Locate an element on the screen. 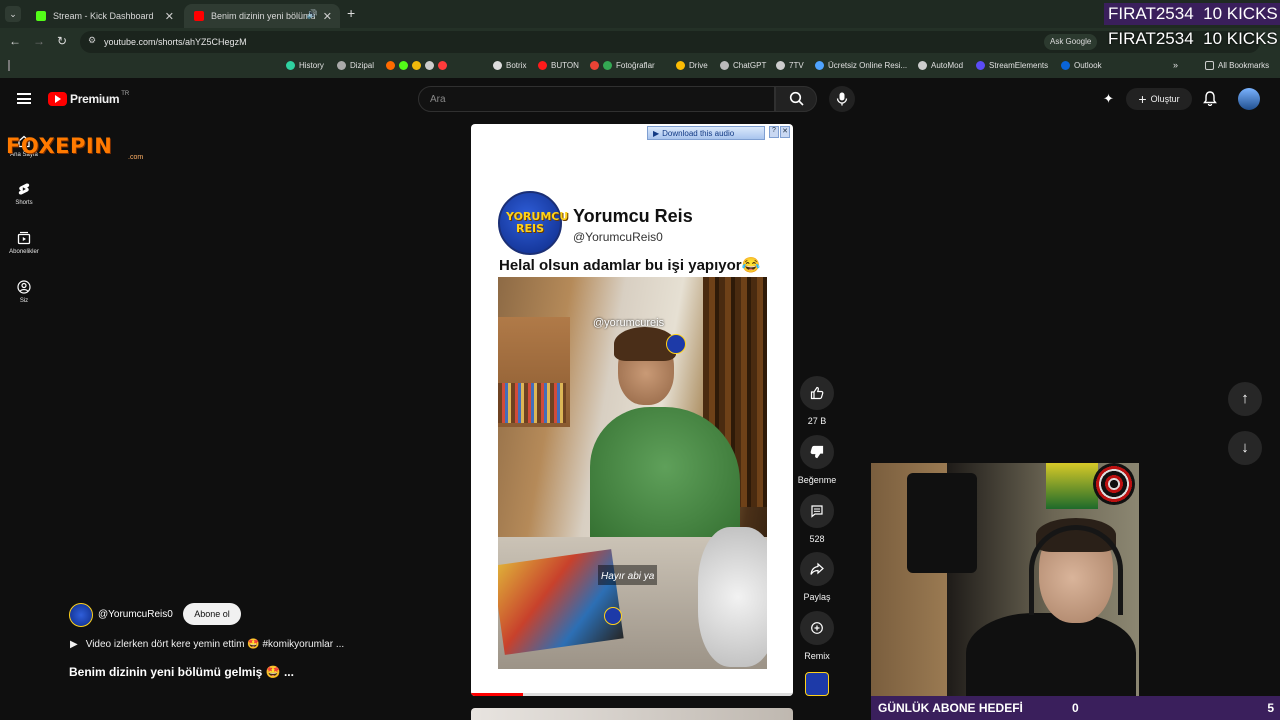 This screenshot has height=720, width=1280. nav-label: Abonelikler is located at coordinates (24, 252).